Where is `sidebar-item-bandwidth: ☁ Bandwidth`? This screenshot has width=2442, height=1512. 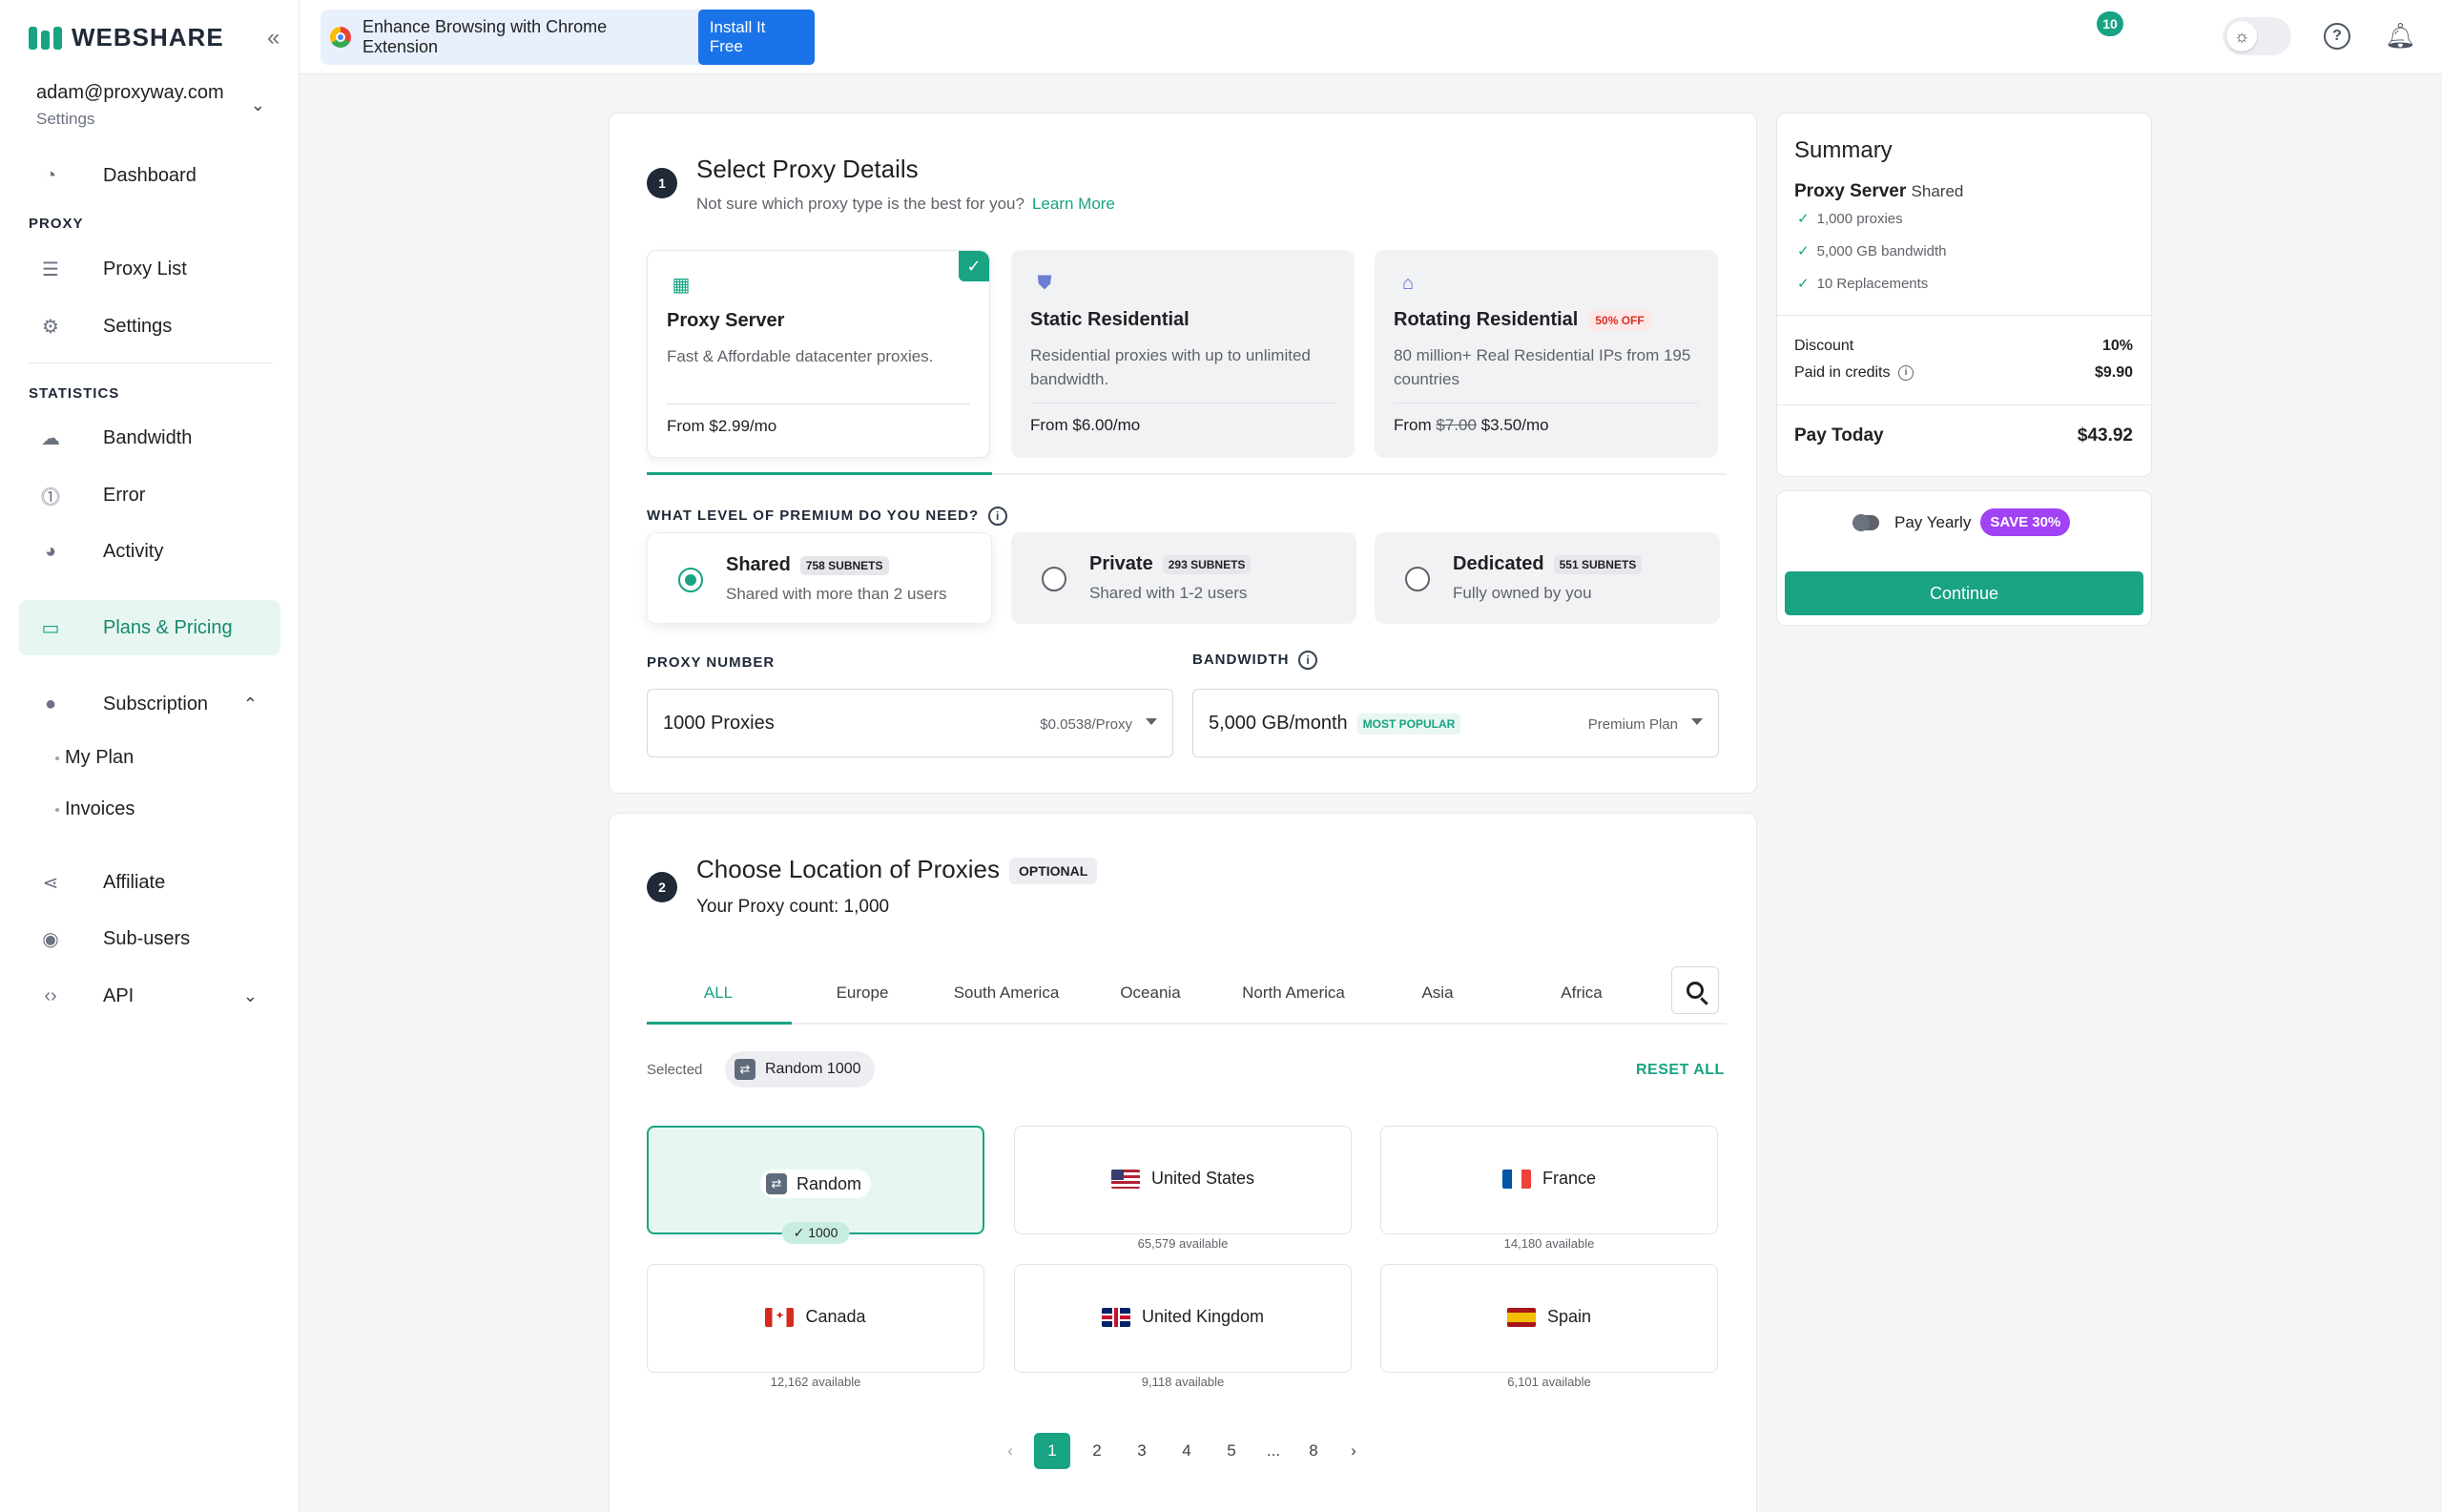
sidebar-item-bandwidth: ☁ Bandwidth is located at coordinates (149, 438).